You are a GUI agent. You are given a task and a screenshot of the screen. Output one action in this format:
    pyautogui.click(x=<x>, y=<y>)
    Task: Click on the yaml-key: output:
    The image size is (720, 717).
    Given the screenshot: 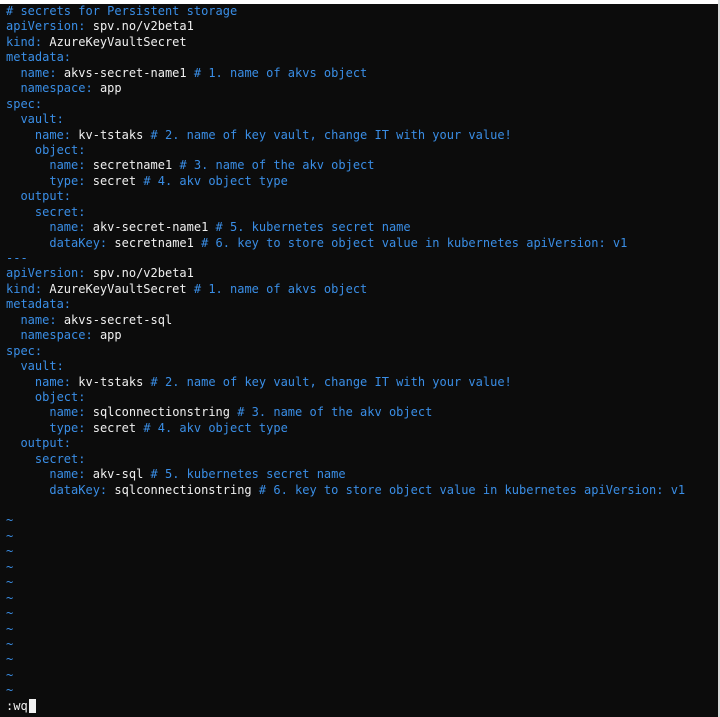 What is the action you would take?
    pyautogui.click(x=46, y=196)
    